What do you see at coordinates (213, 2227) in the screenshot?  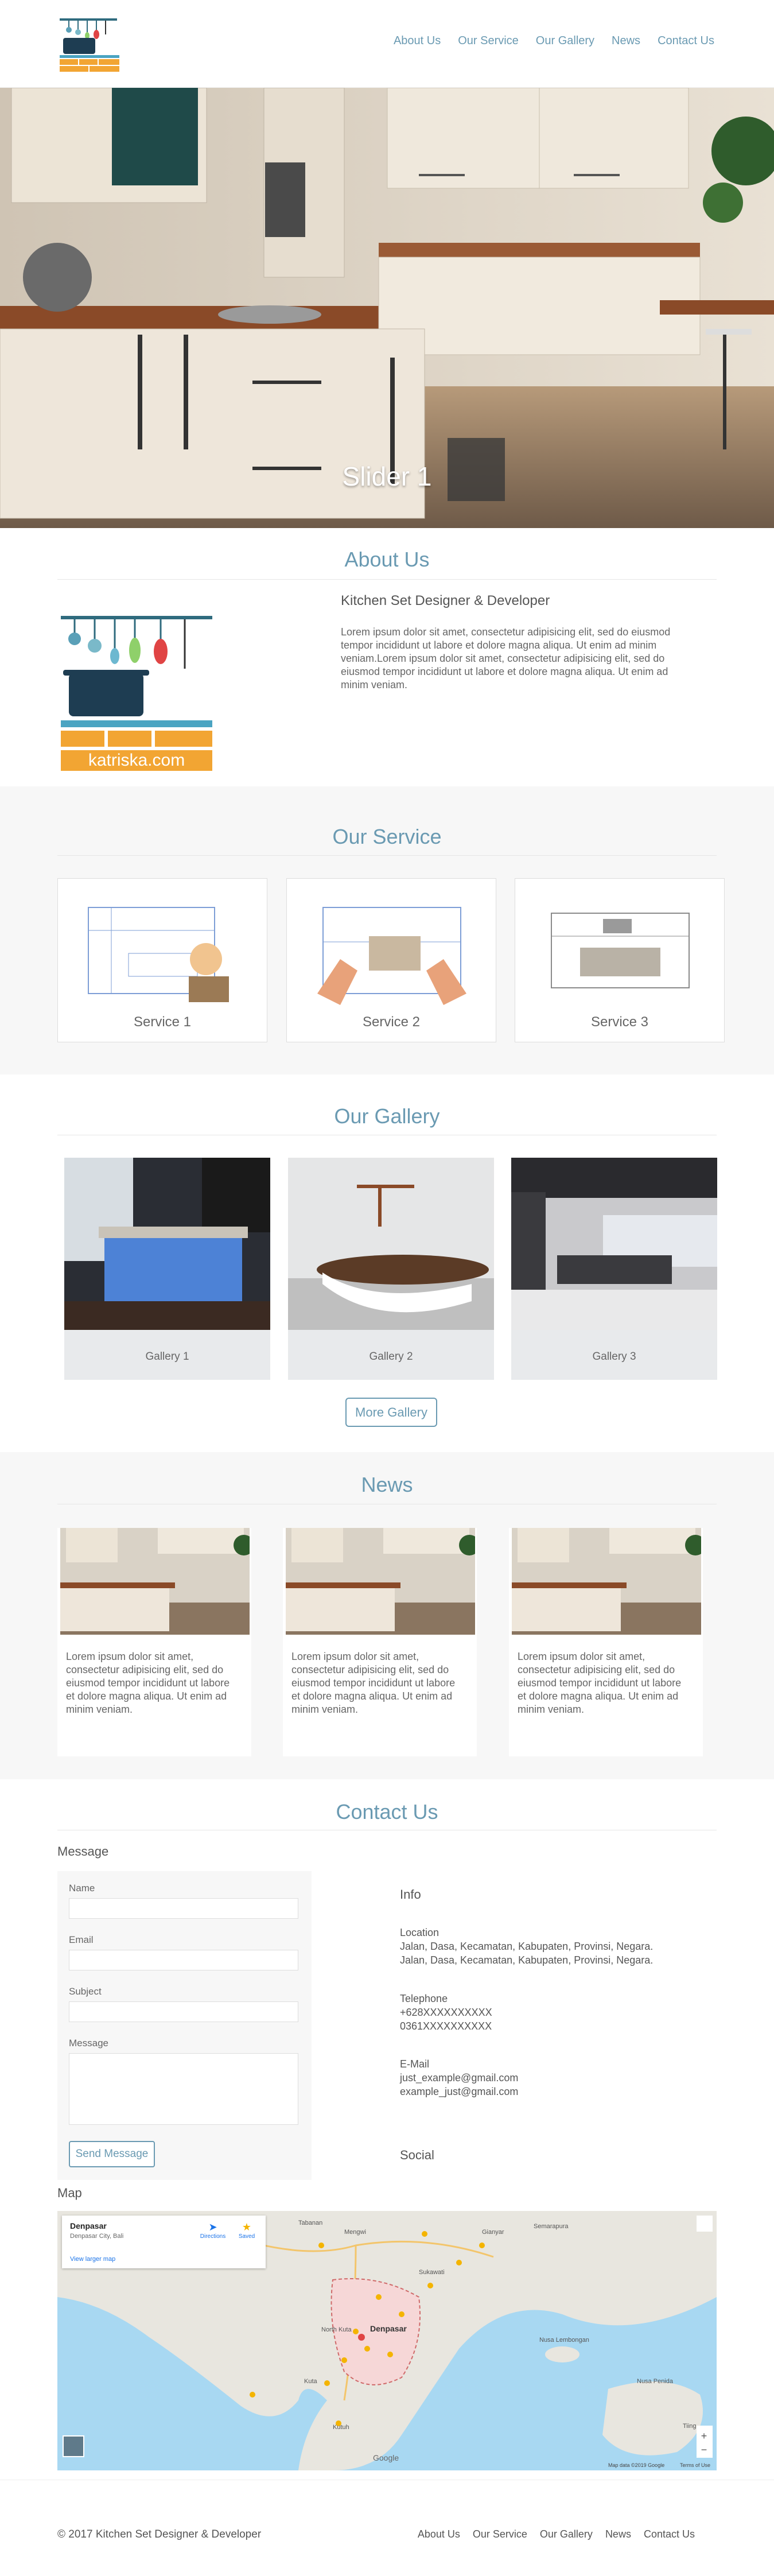 I see `directions-icon: ➤` at bounding box center [213, 2227].